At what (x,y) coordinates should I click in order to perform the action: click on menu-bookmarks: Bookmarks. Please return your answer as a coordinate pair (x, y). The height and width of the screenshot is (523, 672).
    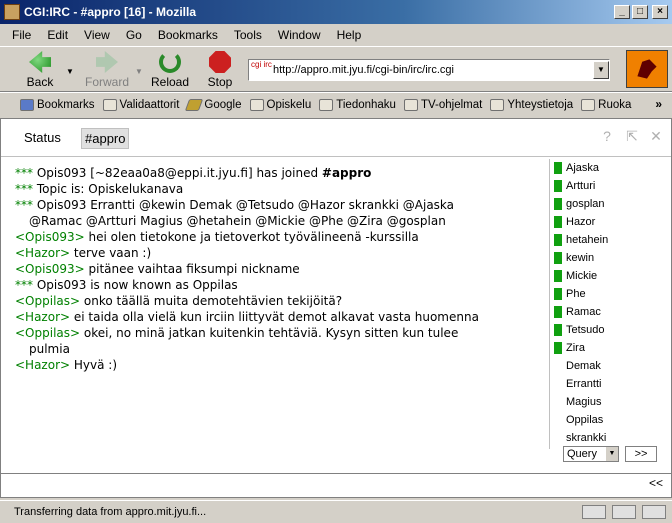
    Looking at the image, I should click on (188, 35).